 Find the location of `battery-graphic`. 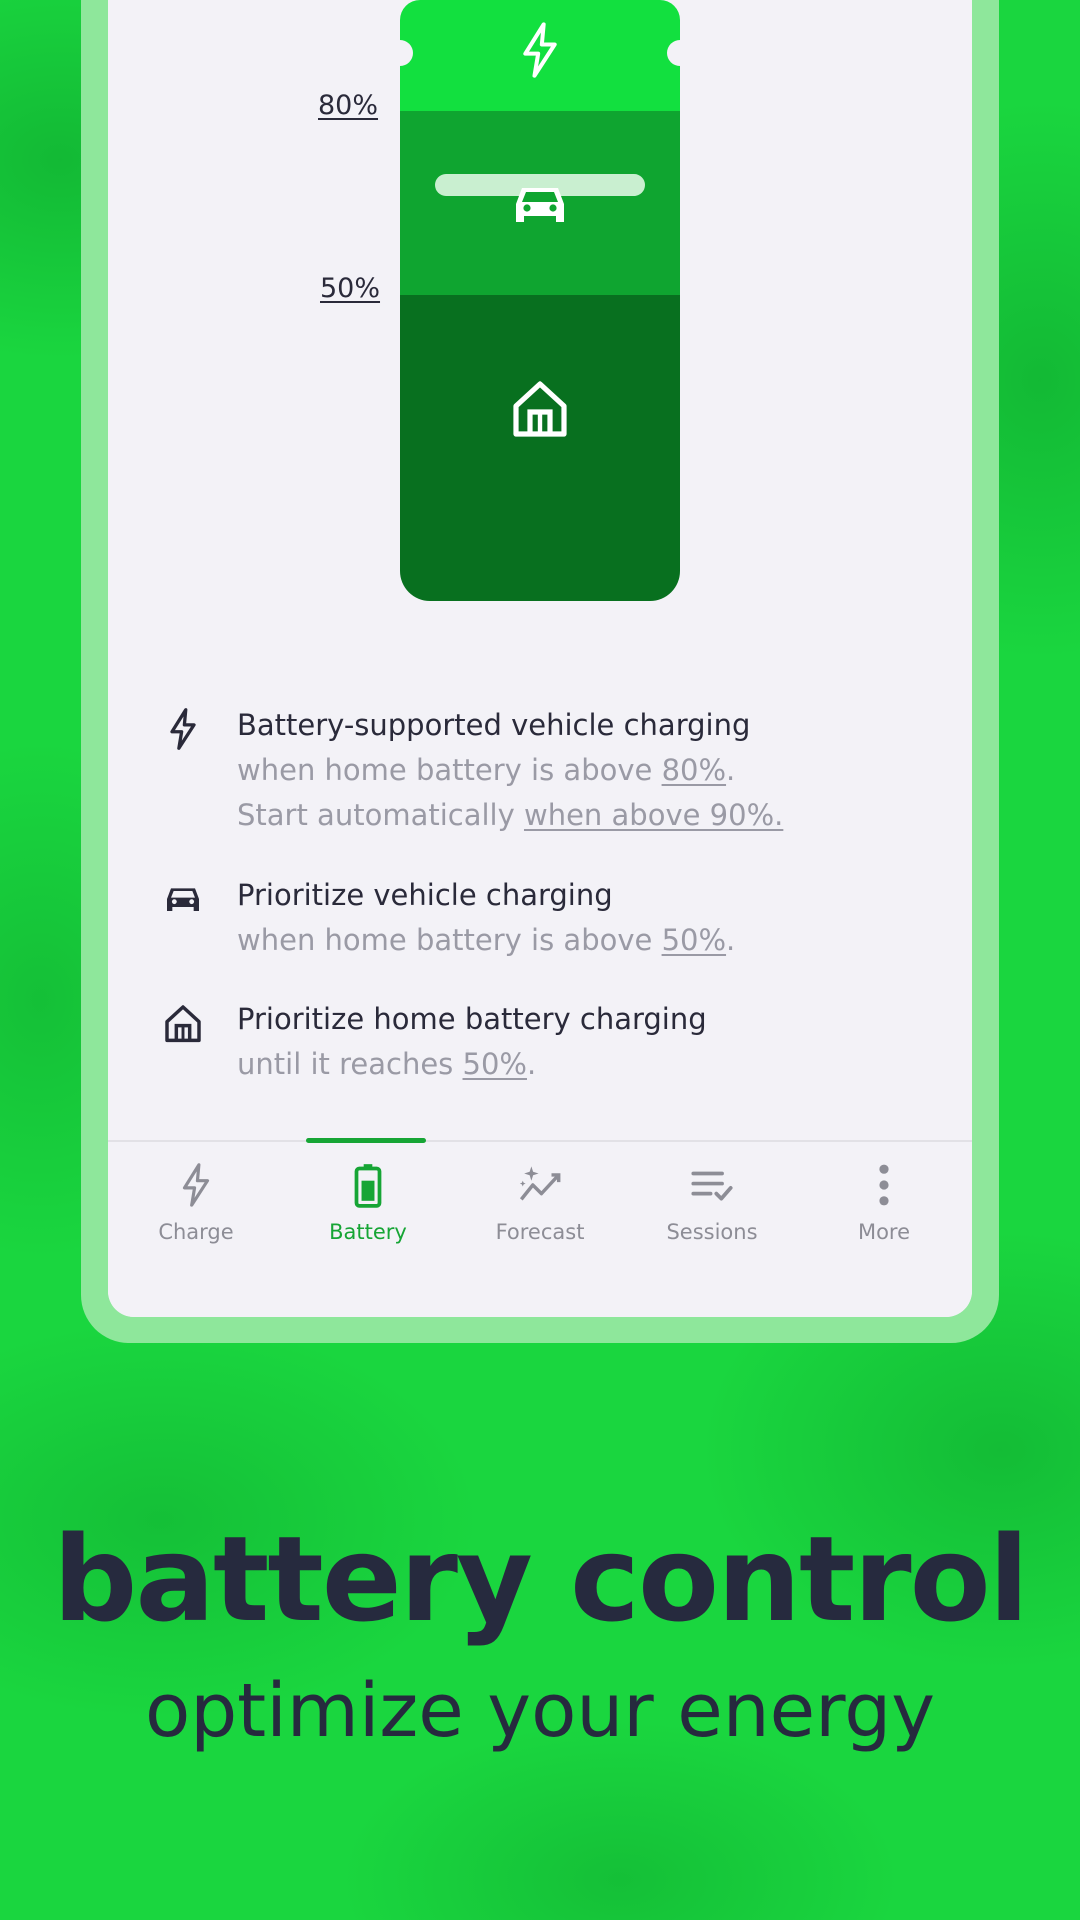

battery-graphic is located at coordinates (540, 300).